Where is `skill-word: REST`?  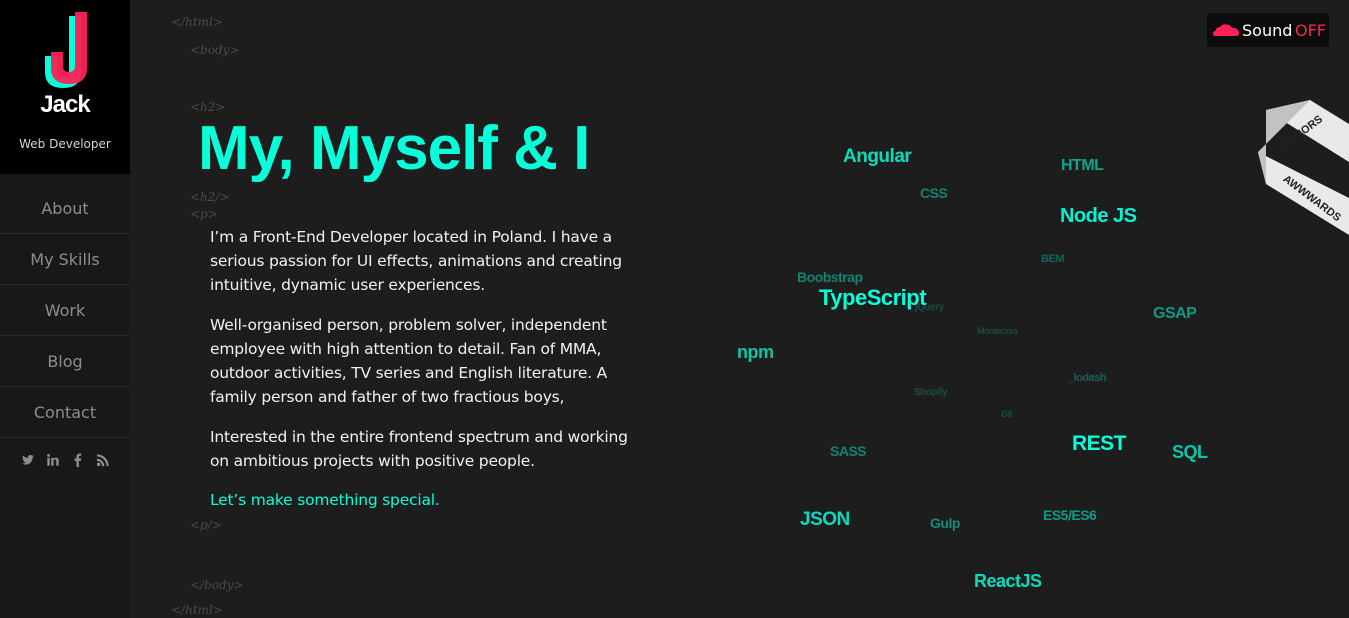 skill-word: REST is located at coordinates (1099, 443).